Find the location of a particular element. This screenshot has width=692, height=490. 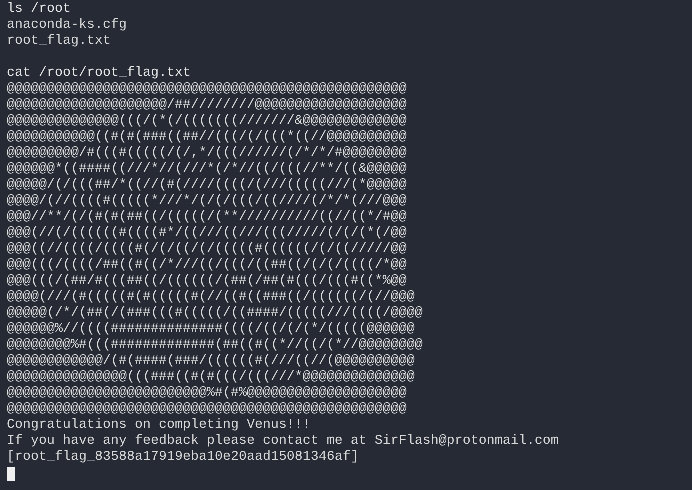

ascii-art-line: @@@@@@%//((((##############((((/((/(/(*/(((((@@@@@@ is located at coordinates (211, 330).